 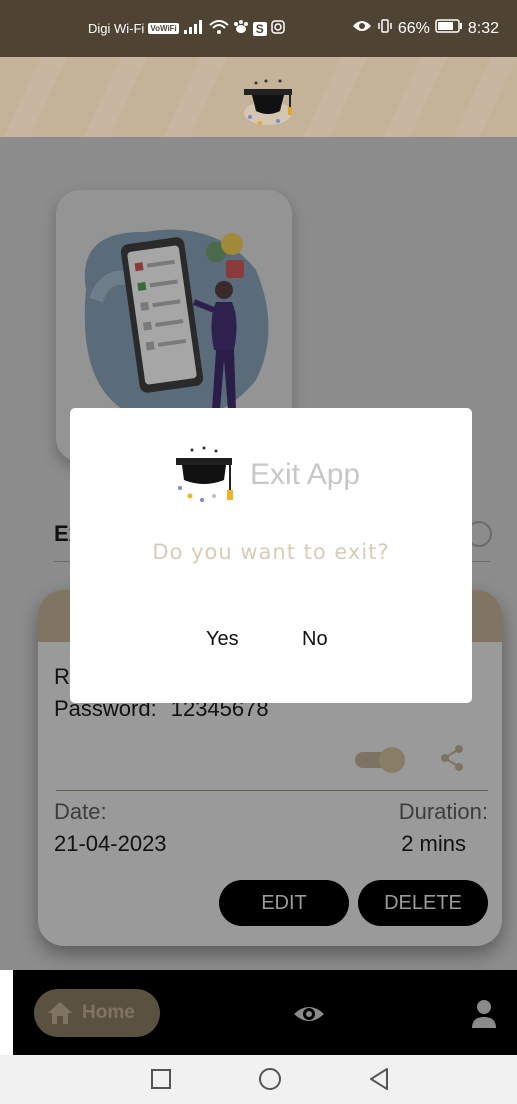 I want to click on status-bar-right: 66% 8:32, so click(x=425, y=28).